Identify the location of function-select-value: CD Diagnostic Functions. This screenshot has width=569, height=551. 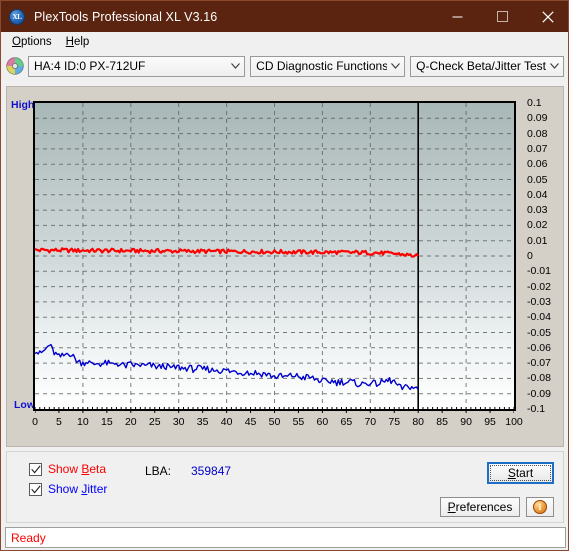
(322, 66).